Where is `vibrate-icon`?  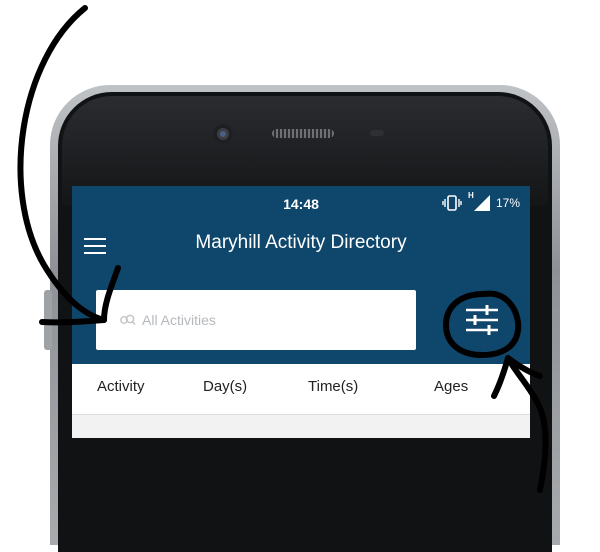
vibrate-icon is located at coordinates (452, 203).